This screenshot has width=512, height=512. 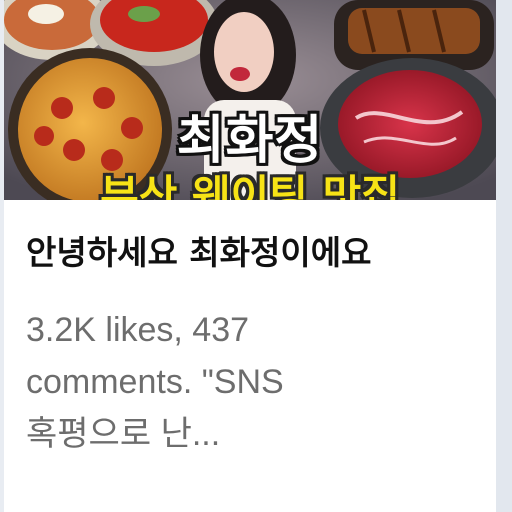 I want to click on post-title: 안녕하세요 최화정이에요, so click(x=261, y=250).